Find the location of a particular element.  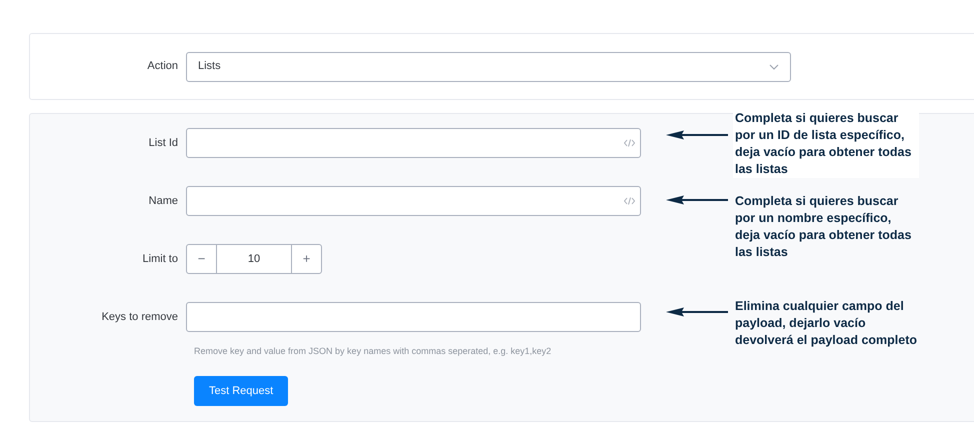

annotation-text: Elimina cualquier campo del payload, dejarlo vacío devolverá el payload completo is located at coordinates (826, 323).